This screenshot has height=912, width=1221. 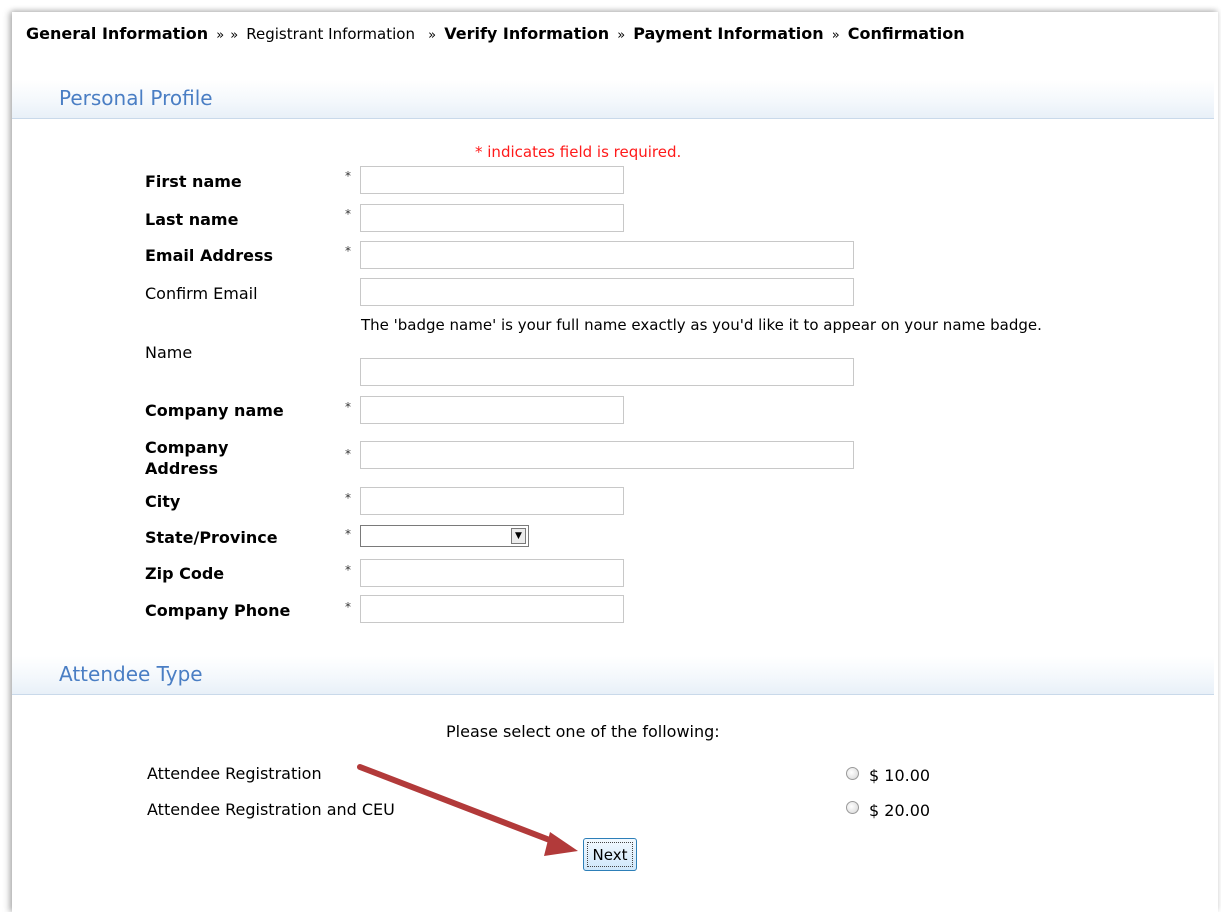 I want to click on arrow-icon, so click(x=467, y=810).